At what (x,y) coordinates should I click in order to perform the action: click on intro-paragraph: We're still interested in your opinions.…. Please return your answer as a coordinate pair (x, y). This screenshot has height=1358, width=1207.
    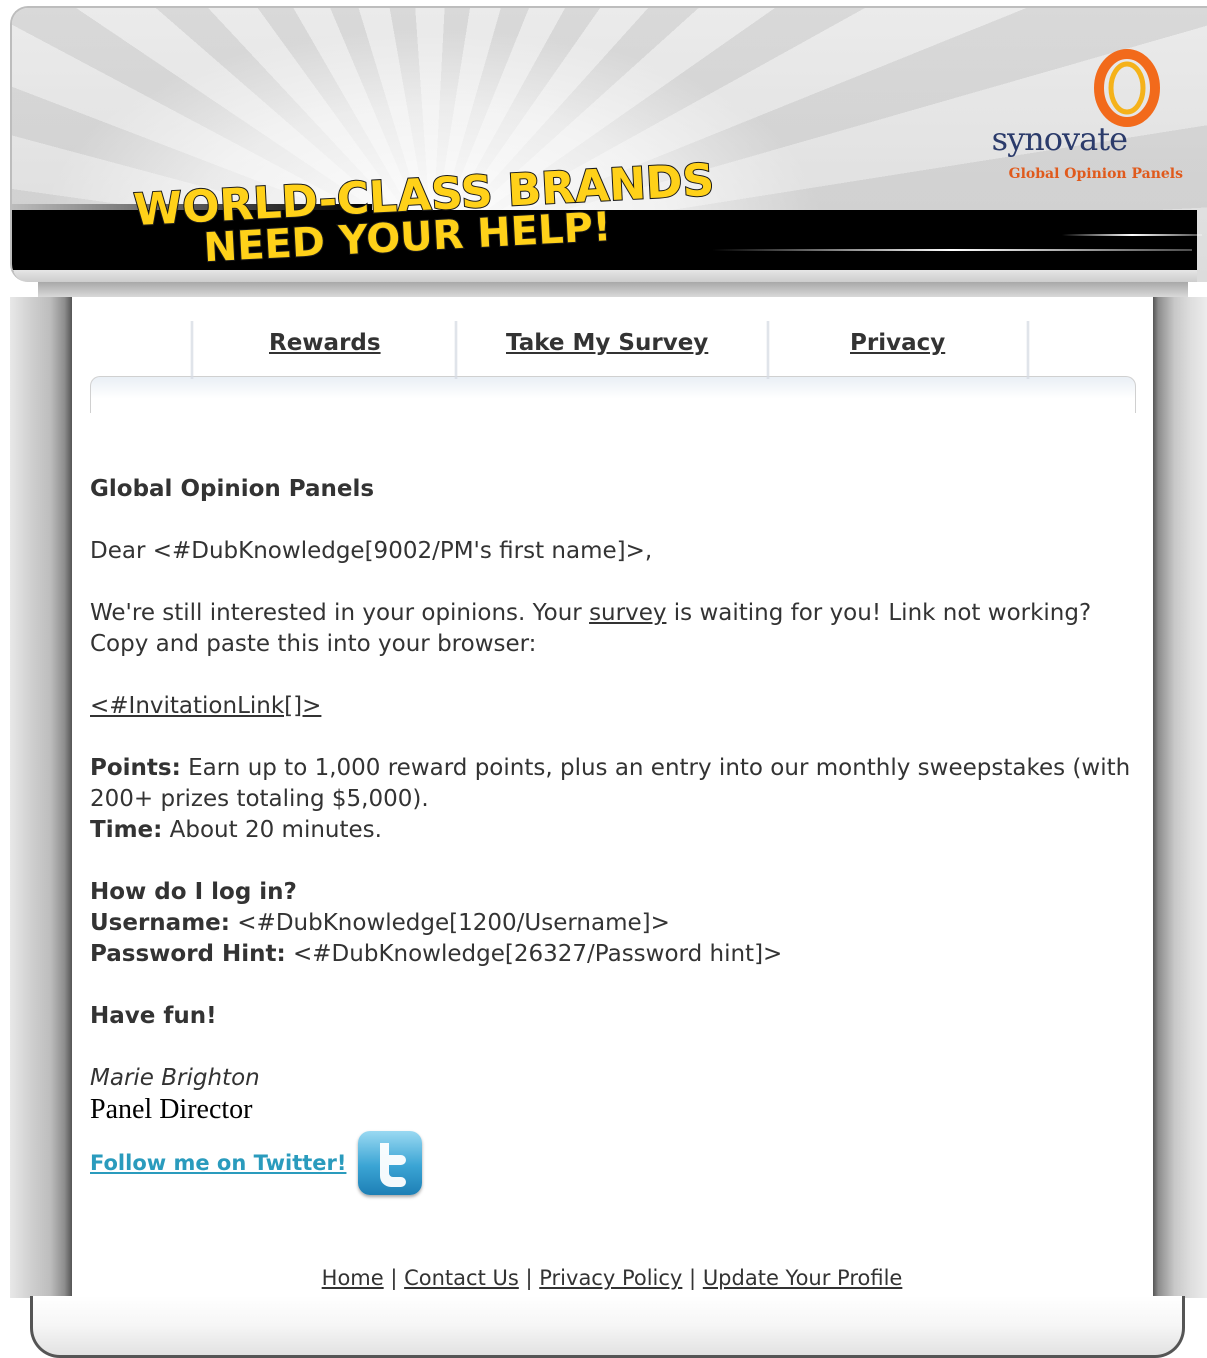
    Looking at the image, I should click on (615, 629).